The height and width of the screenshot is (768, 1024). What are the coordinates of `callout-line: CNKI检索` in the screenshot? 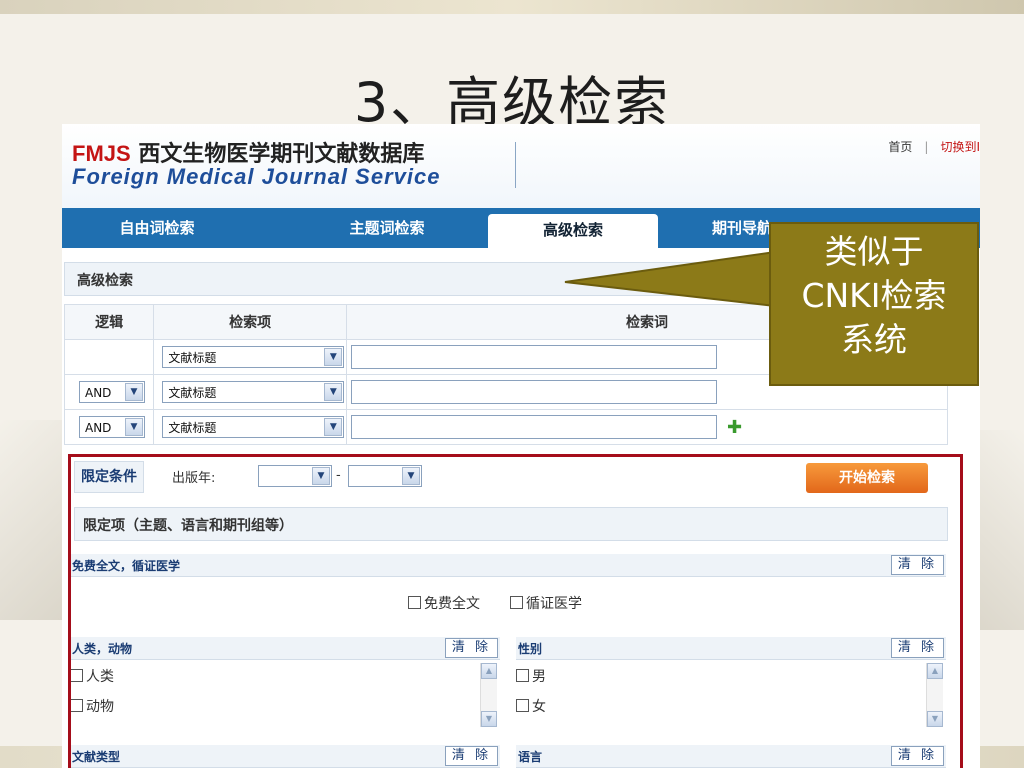 It's located at (874, 295).